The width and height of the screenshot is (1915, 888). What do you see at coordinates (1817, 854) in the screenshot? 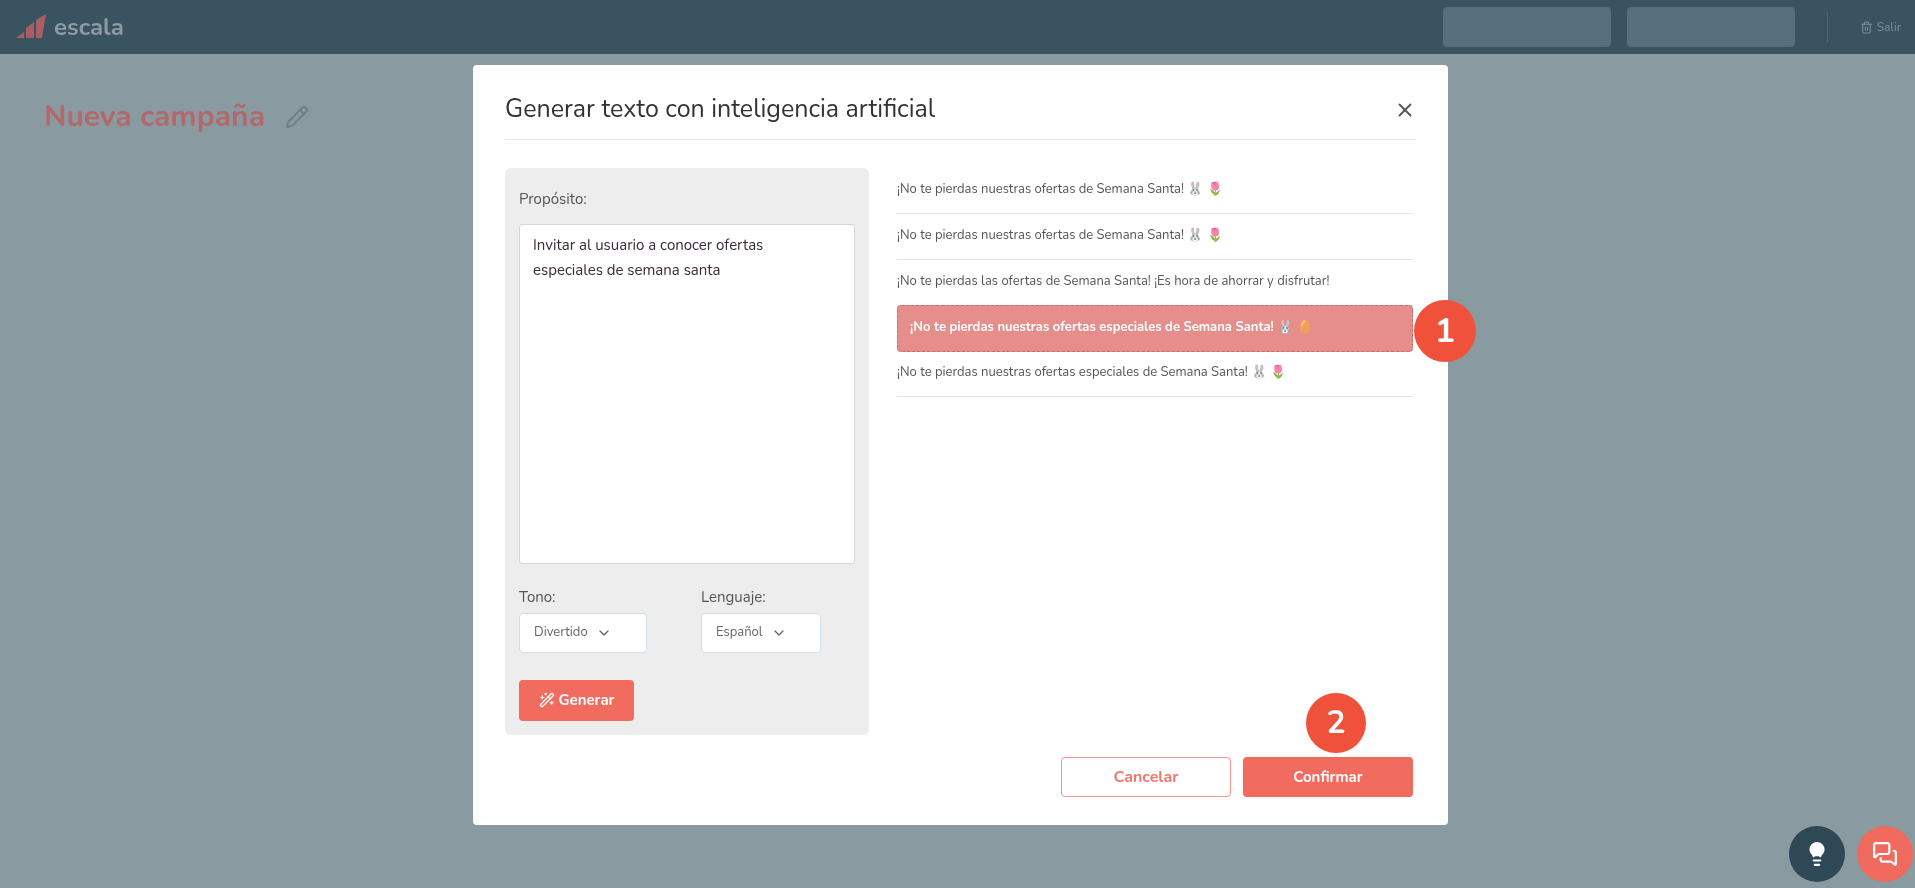
I see `tips-button` at bounding box center [1817, 854].